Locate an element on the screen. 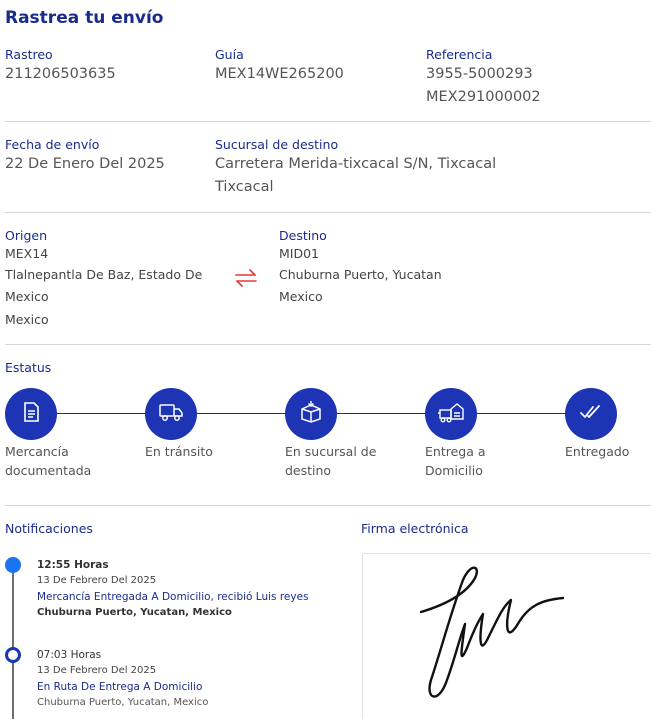 This screenshot has height=719, width=651. fecha-envio-value: 22 De Enero Del 2025 is located at coordinates (85, 164).